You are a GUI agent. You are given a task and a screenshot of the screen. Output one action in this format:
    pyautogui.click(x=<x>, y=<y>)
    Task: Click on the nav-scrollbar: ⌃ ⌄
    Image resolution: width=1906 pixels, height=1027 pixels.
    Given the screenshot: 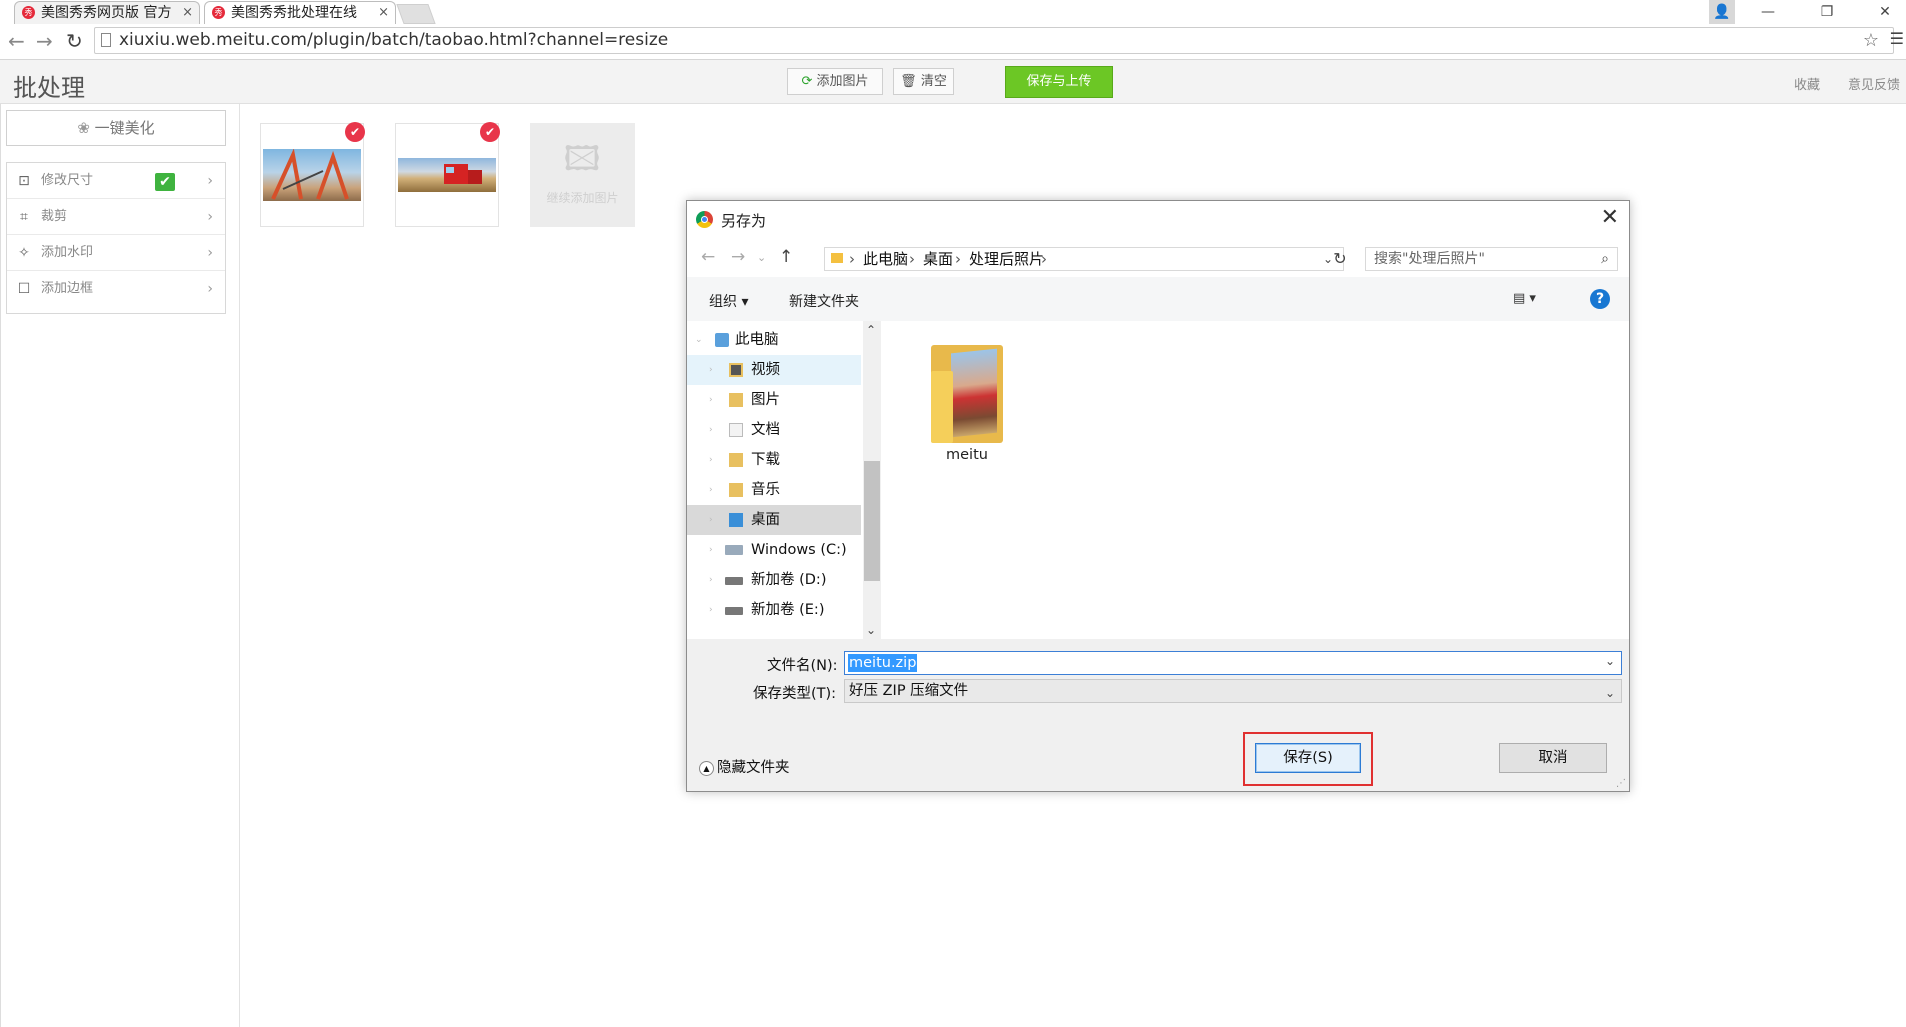 What is the action you would take?
    pyautogui.click(x=872, y=480)
    